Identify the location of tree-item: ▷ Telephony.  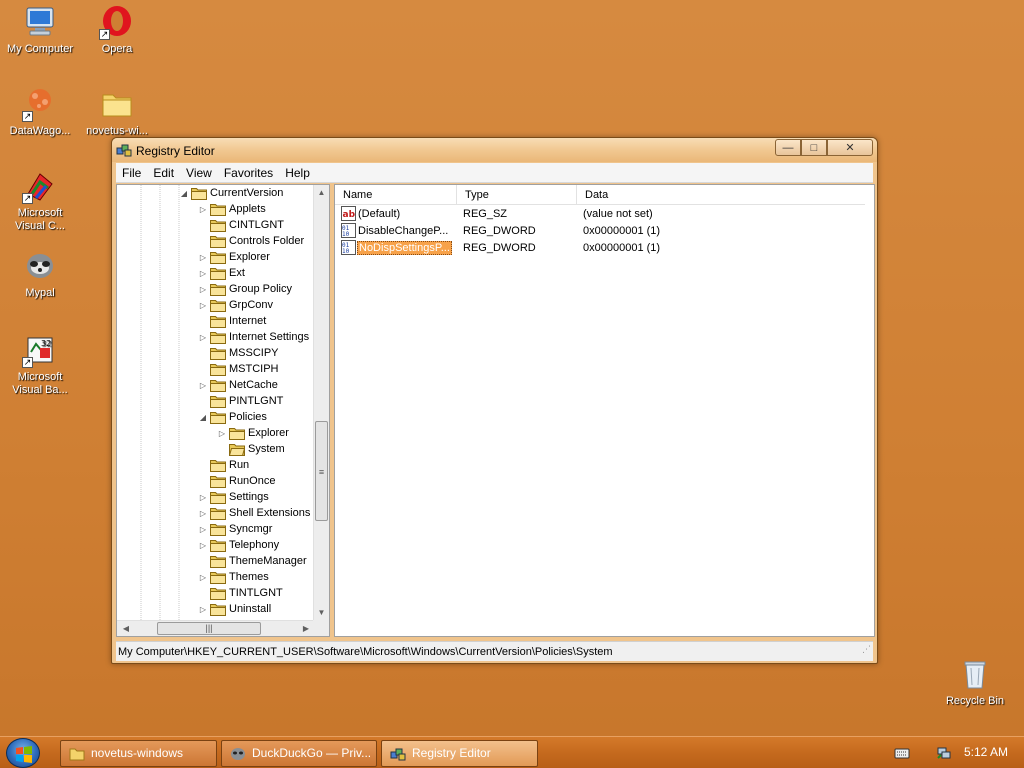
(238, 545).